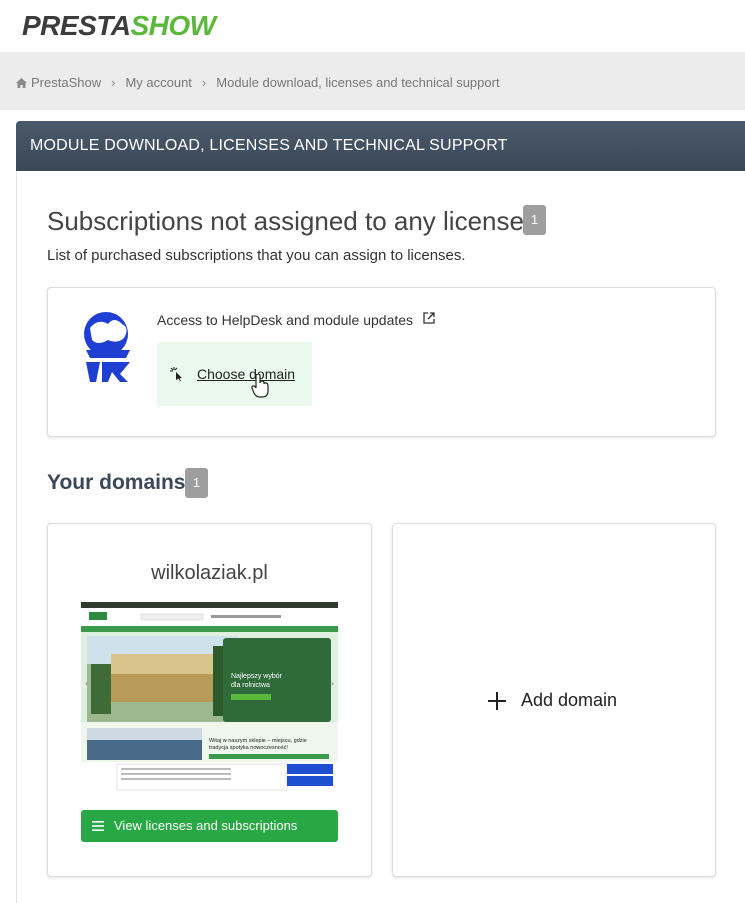 This screenshot has width=745, height=903. Describe the element at coordinates (258, 741) in the screenshot. I see `preview-welcome-line-1: Witaj w naszym sklepie – miejscu, gdzie` at that location.